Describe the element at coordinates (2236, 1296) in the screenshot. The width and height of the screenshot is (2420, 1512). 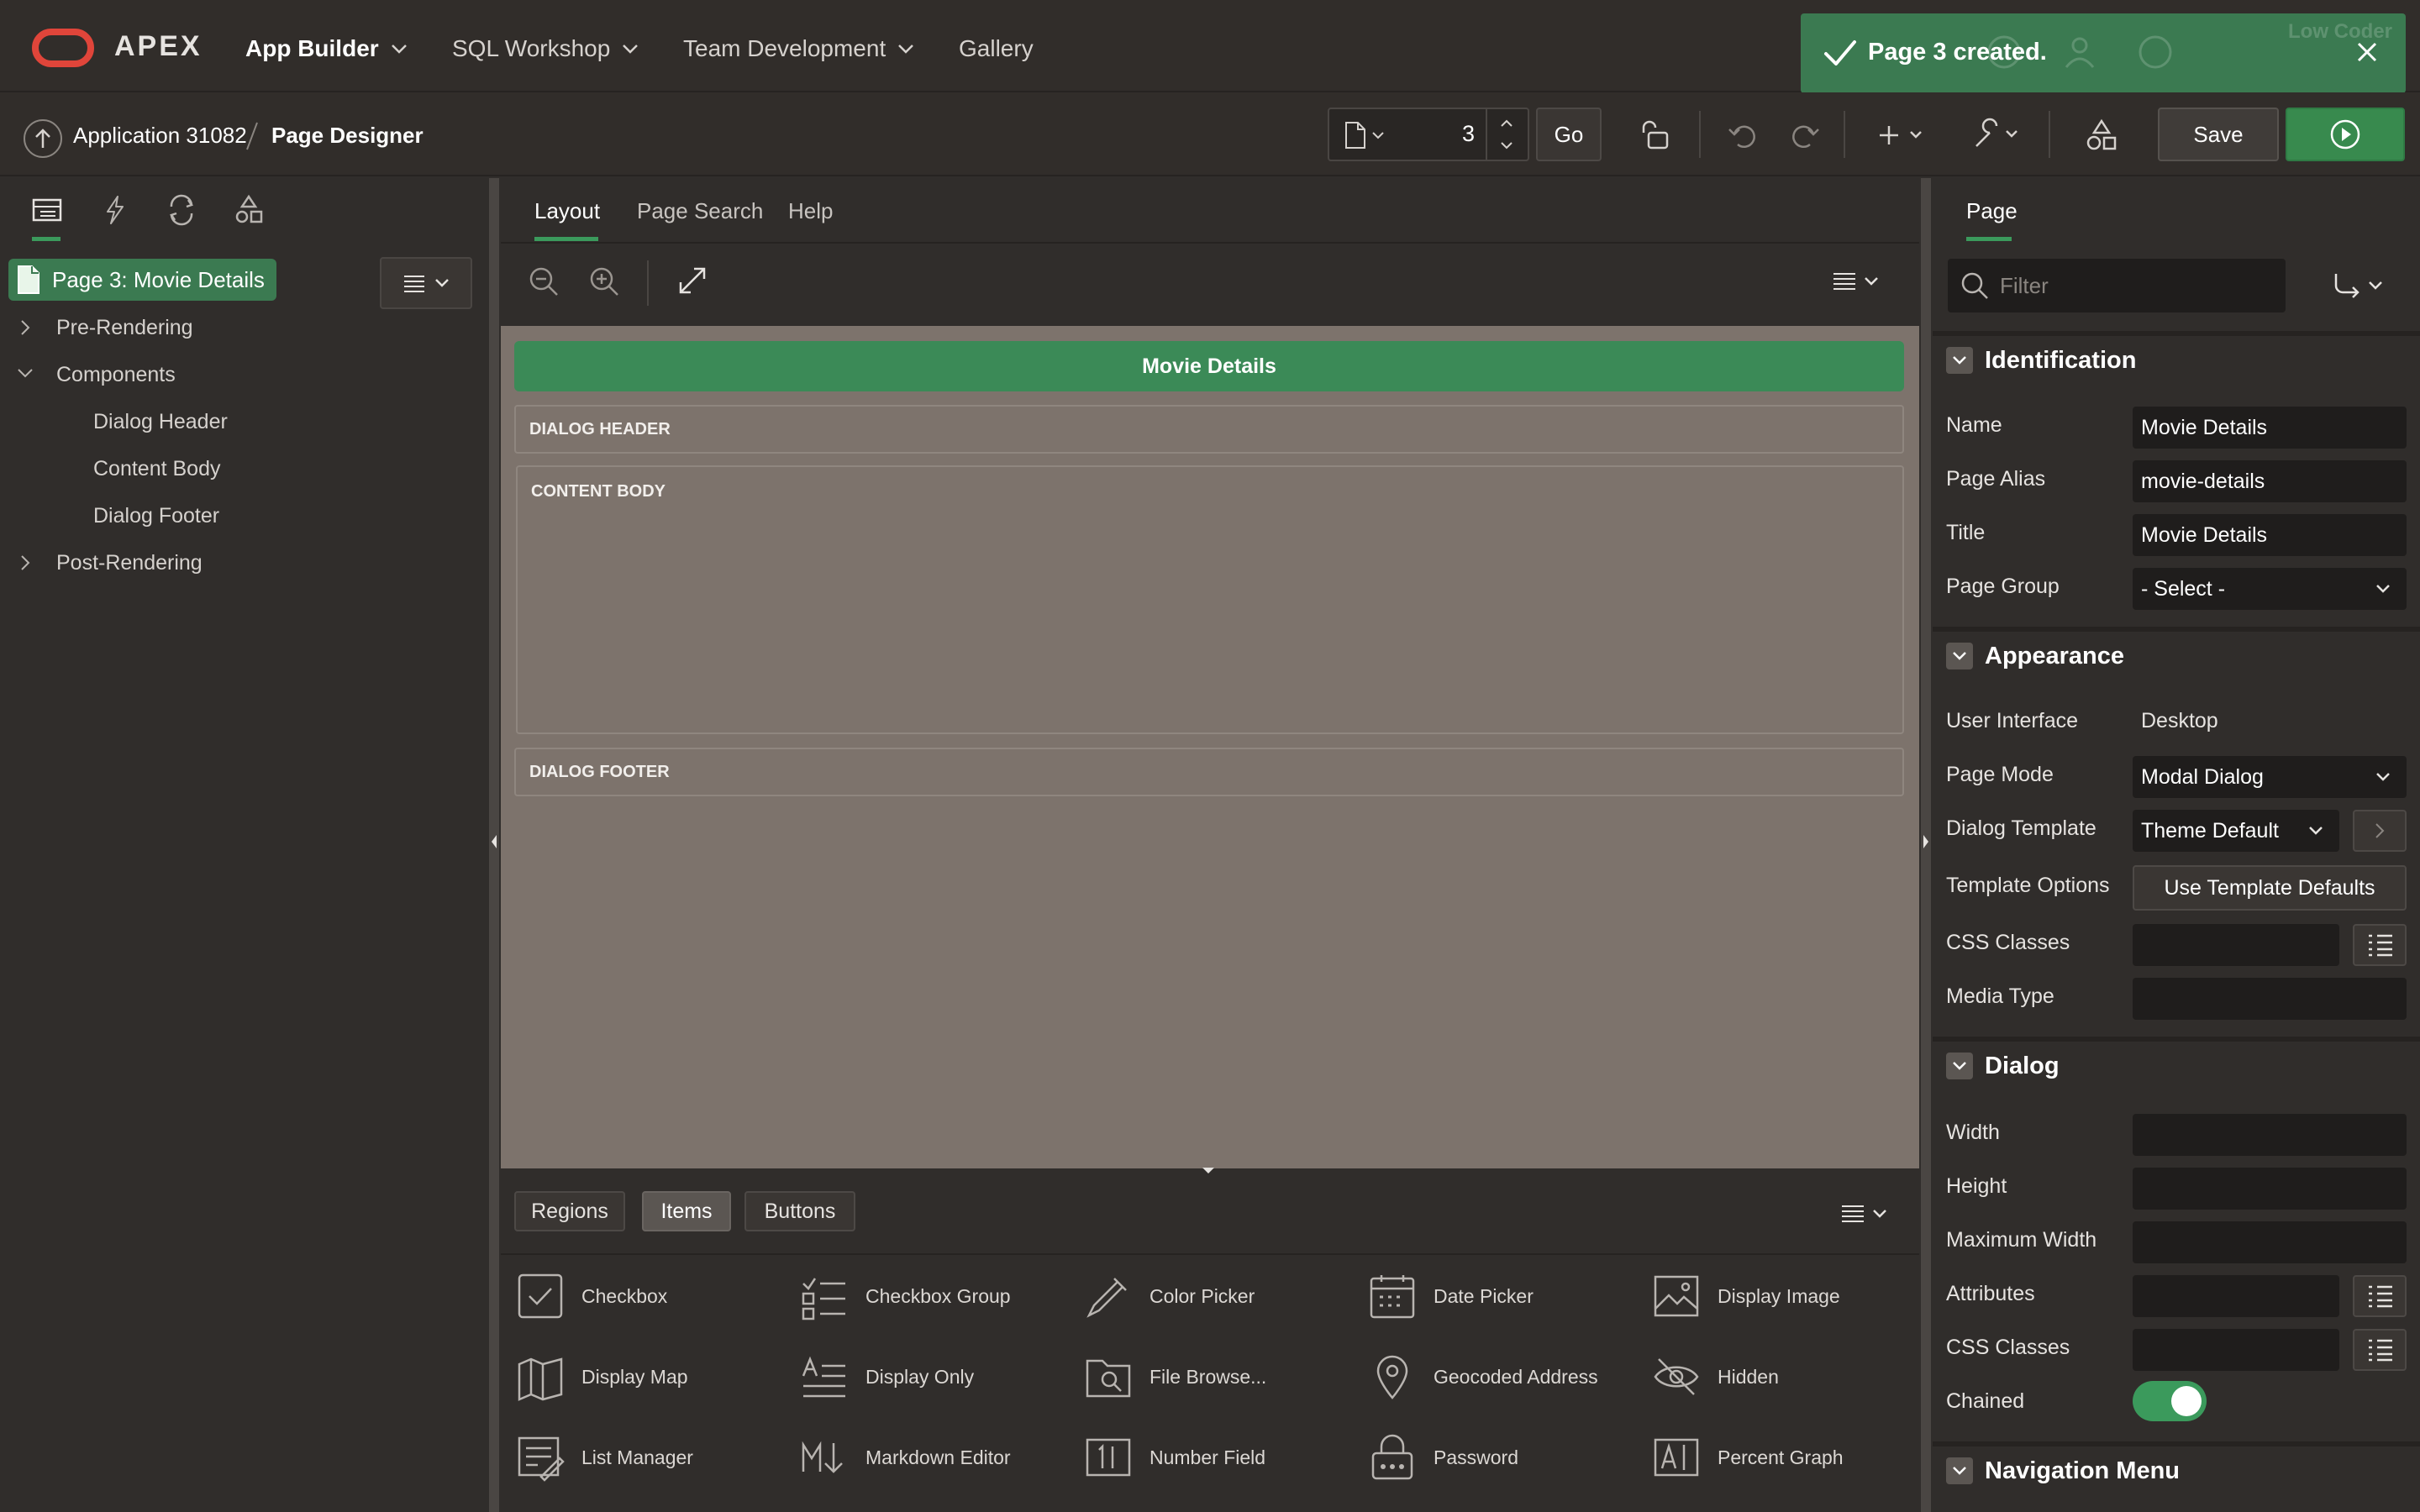
I see `attributes-field` at that location.